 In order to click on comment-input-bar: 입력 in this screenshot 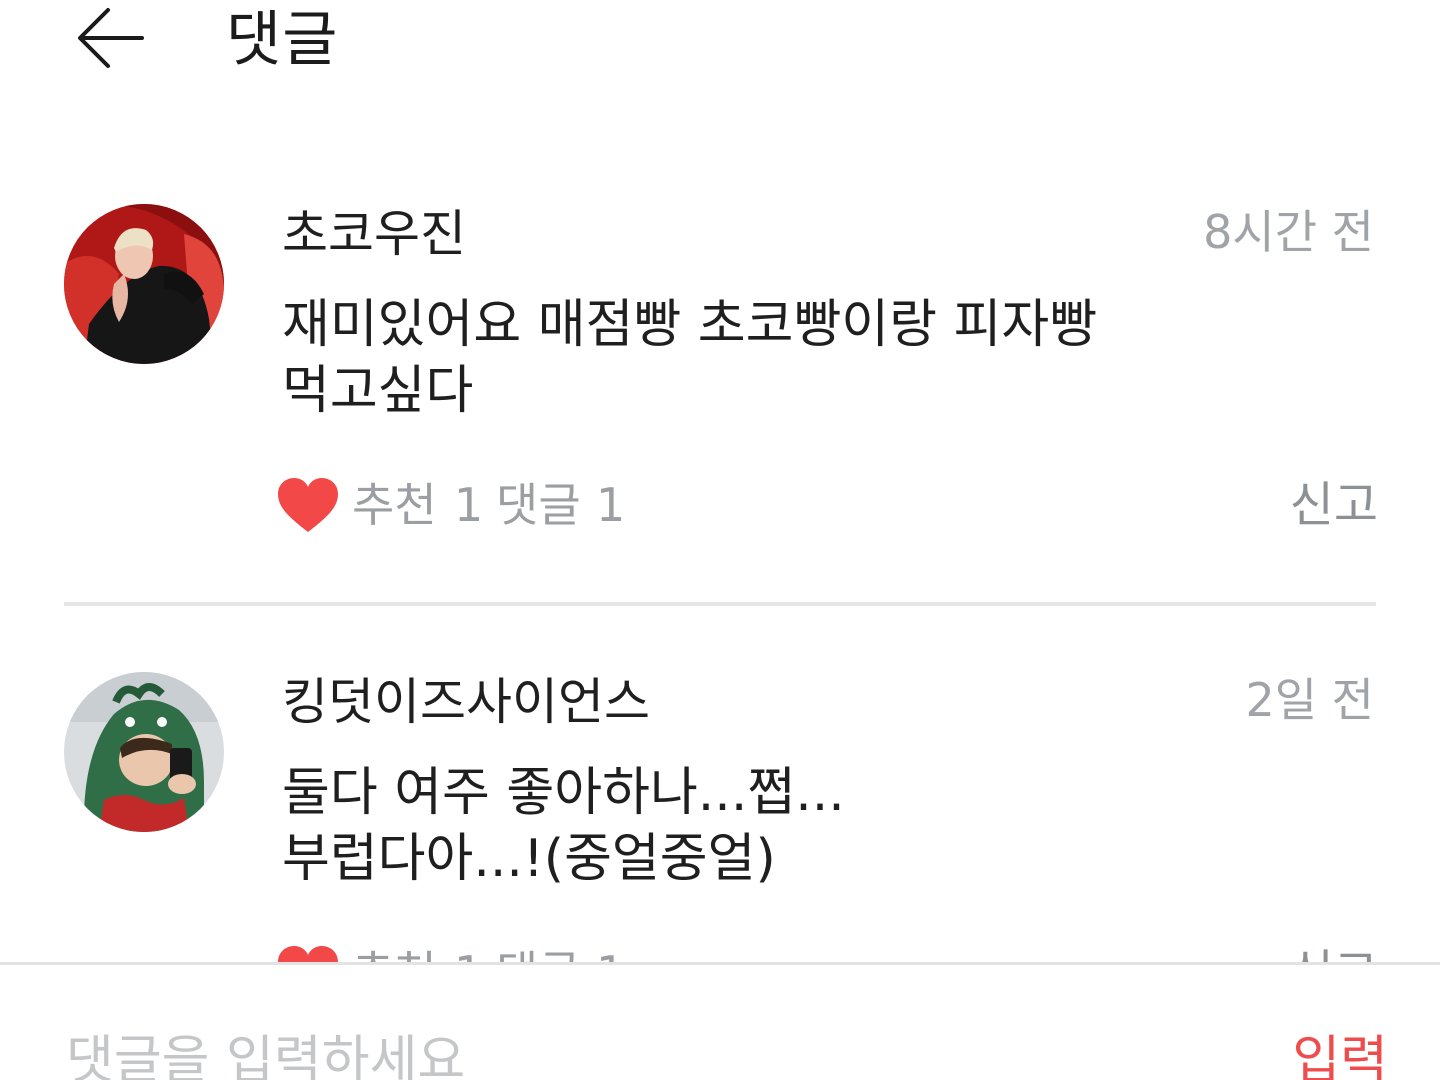, I will do `click(720, 1021)`.